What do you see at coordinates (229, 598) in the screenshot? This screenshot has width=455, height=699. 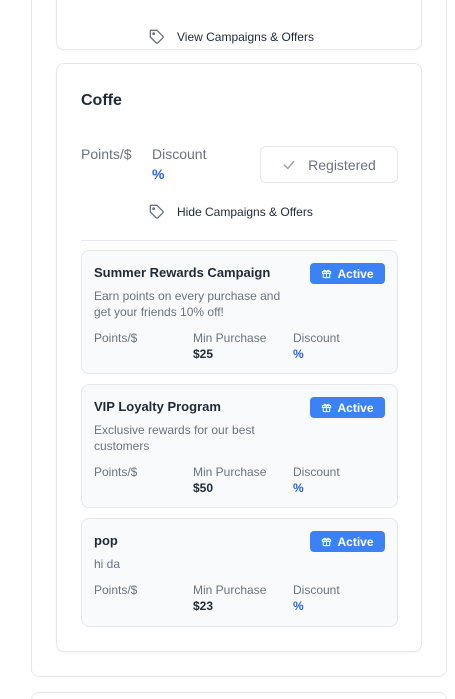 I see `min-purchase-stat: Min Purchase $23` at bounding box center [229, 598].